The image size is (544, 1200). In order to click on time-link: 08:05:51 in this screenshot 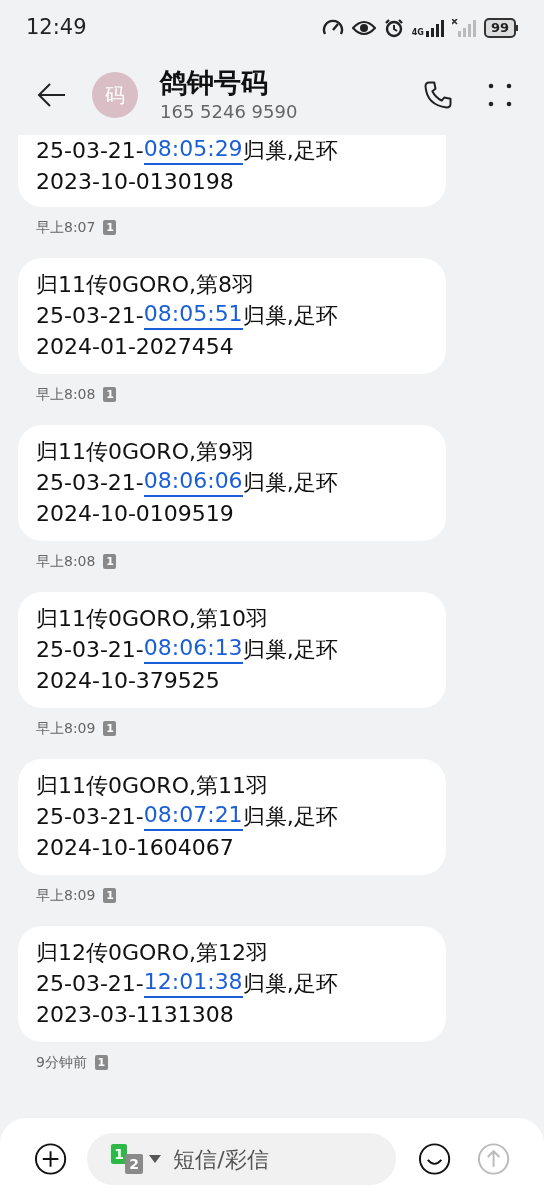, I will do `click(193, 315)`.